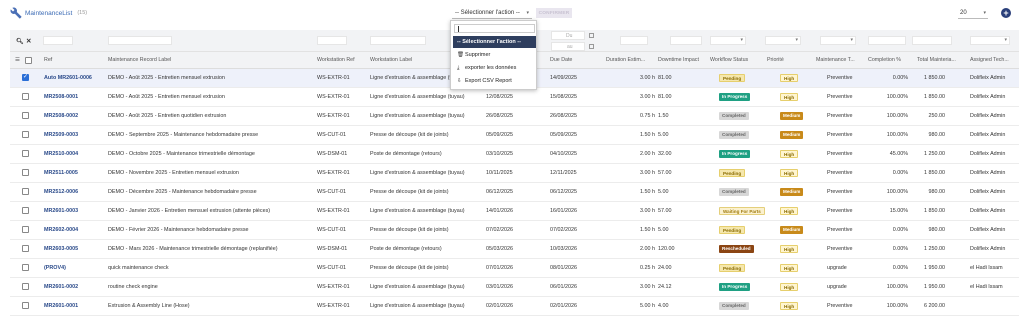 This screenshot has width=1024, height=325. Describe the element at coordinates (140, 40) in the screenshot. I see `filter-label` at that location.